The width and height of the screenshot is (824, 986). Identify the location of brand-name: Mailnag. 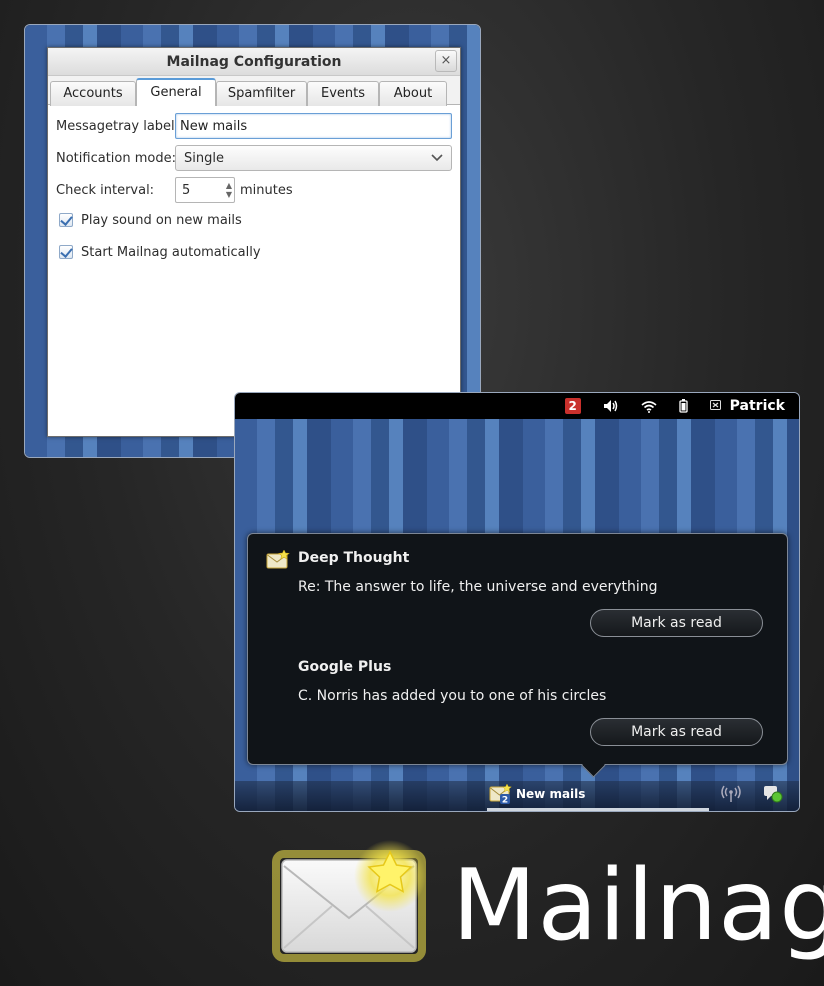
(638, 906).